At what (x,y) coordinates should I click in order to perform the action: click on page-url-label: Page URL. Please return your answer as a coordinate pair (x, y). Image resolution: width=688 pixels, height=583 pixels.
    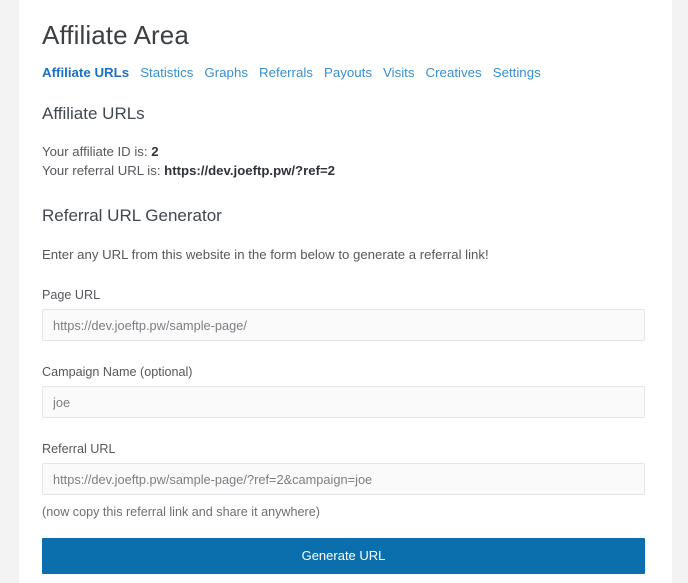
    Looking at the image, I should click on (71, 295).